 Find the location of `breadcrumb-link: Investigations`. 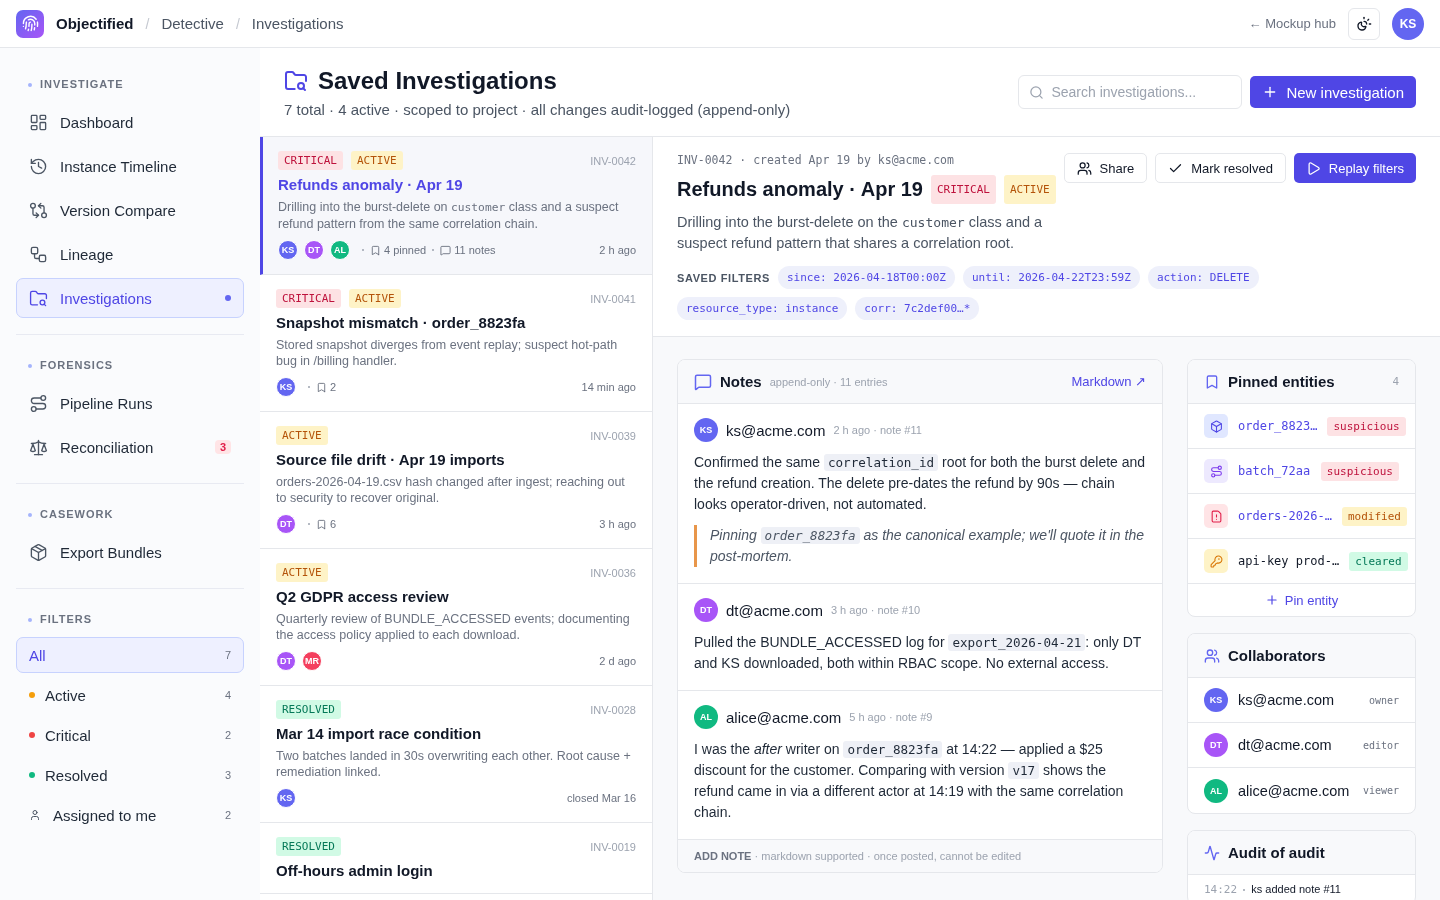

breadcrumb-link: Investigations is located at coordinates (297, 23).